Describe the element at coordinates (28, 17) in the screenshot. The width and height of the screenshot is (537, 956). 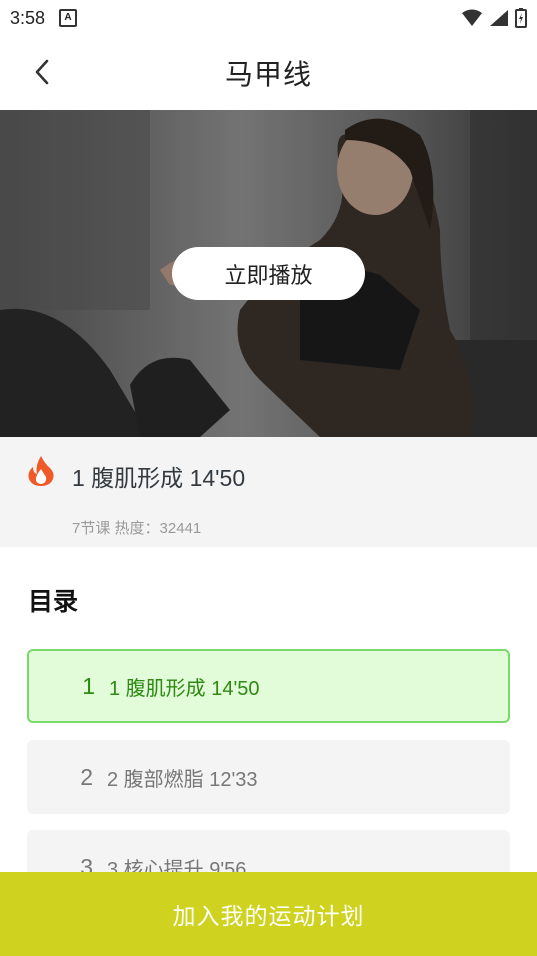
I see `status-time: 3:58` at that location.